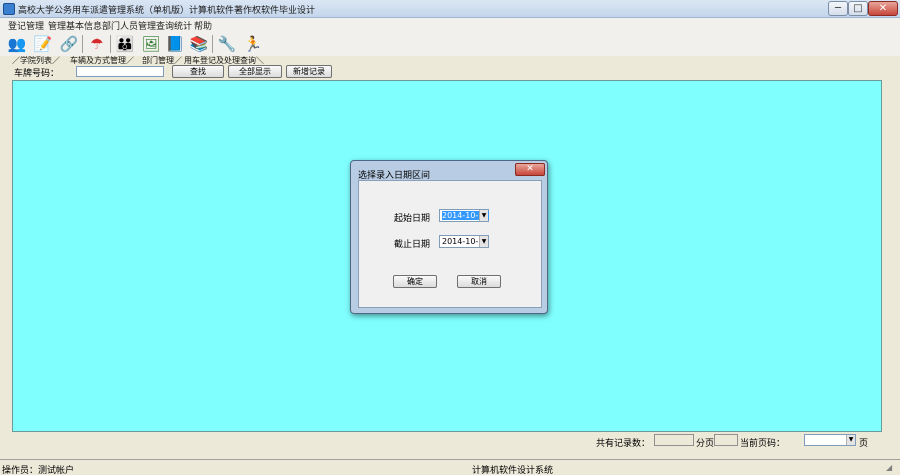 This screenshot has width=900, height=475. I want to click on menu-bar: 登记管理 管理基本信息 部门人员管理 查询统计 帮助, so click(450, 25).